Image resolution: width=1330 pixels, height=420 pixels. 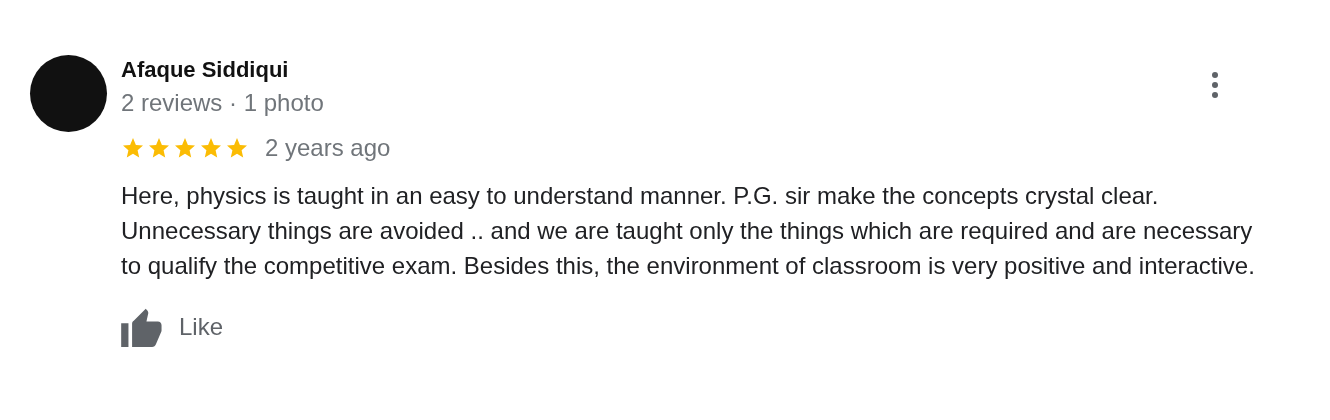 I want to click on review-meta: 2 reviews · 1 photo, so click(x=222, y=103).